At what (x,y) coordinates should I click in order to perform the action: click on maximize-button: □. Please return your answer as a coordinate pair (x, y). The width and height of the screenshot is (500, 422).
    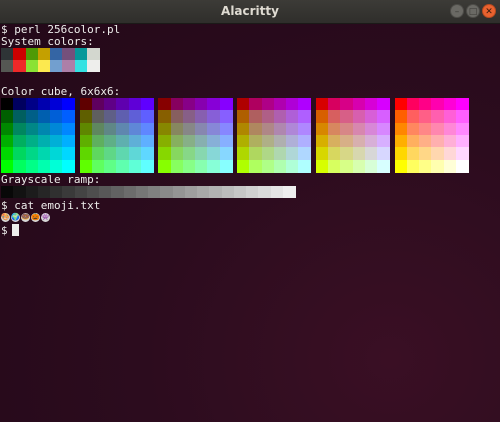
    Looking at the image, I should click on (473, 11).